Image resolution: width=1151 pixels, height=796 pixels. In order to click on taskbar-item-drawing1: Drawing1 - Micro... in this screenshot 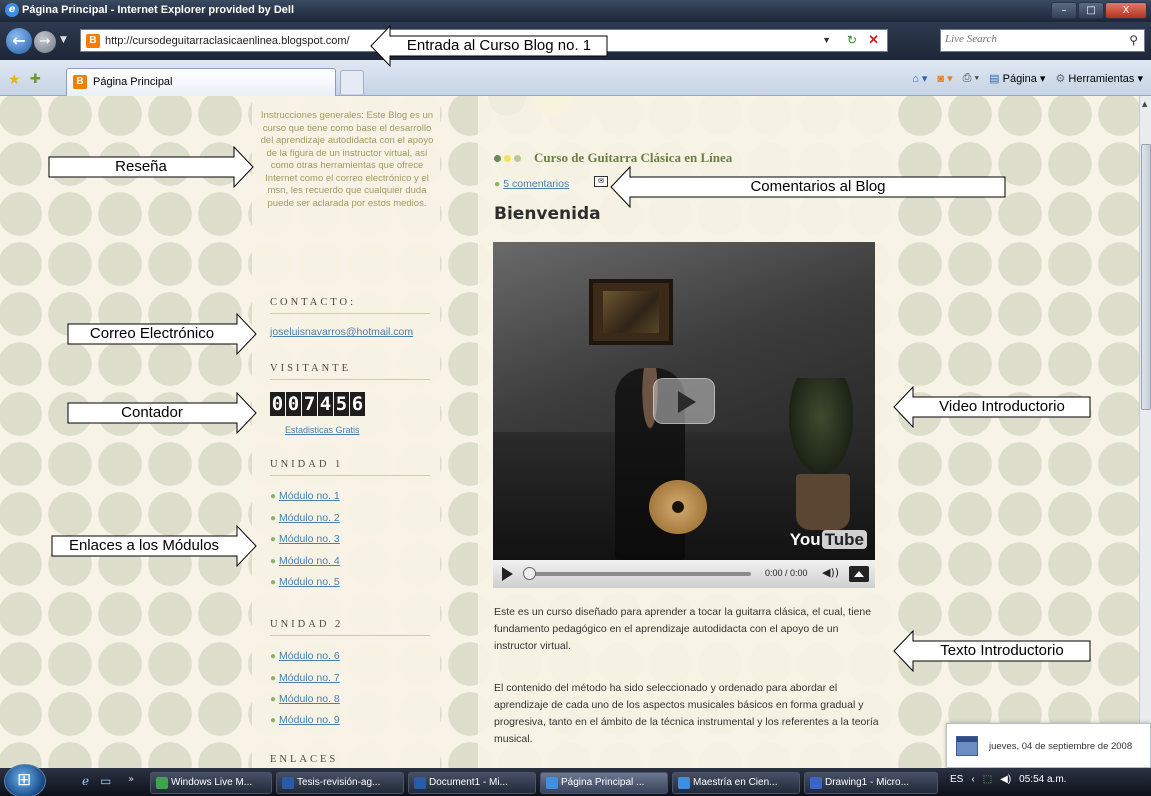, I will do `click(871, 783)`.